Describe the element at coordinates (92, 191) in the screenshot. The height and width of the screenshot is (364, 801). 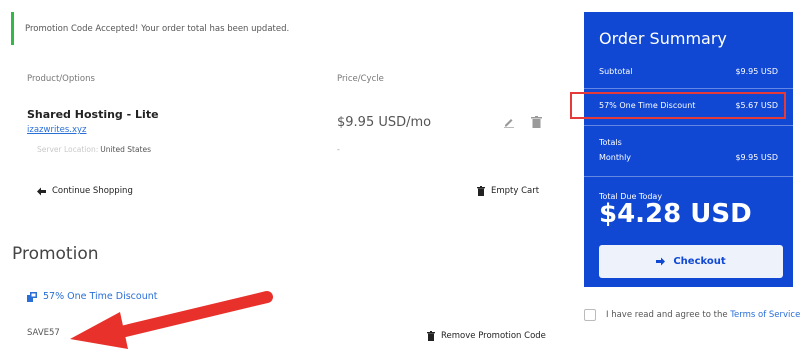
I see `continue-shopping-label: Continue Shopping` at that location.